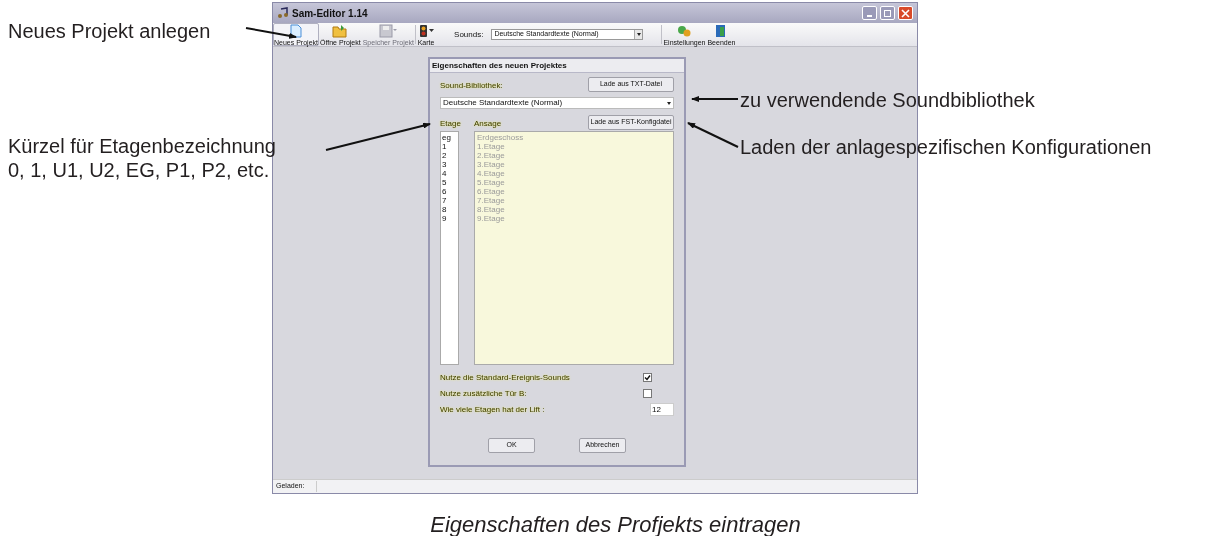  What do you see at coordinates (638, 34) in the screenshot?
I see `dropdown-arrow-icon` at bounding box center [638, 34].